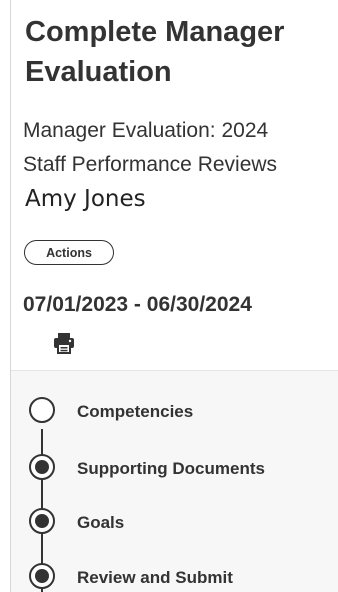 The image size is (338, 592). What do you see at coordinates (146, 130) in the screenshot?
I see `evaluation-name: Manager Evaluation: 2024` at bounding box center [146, 130].